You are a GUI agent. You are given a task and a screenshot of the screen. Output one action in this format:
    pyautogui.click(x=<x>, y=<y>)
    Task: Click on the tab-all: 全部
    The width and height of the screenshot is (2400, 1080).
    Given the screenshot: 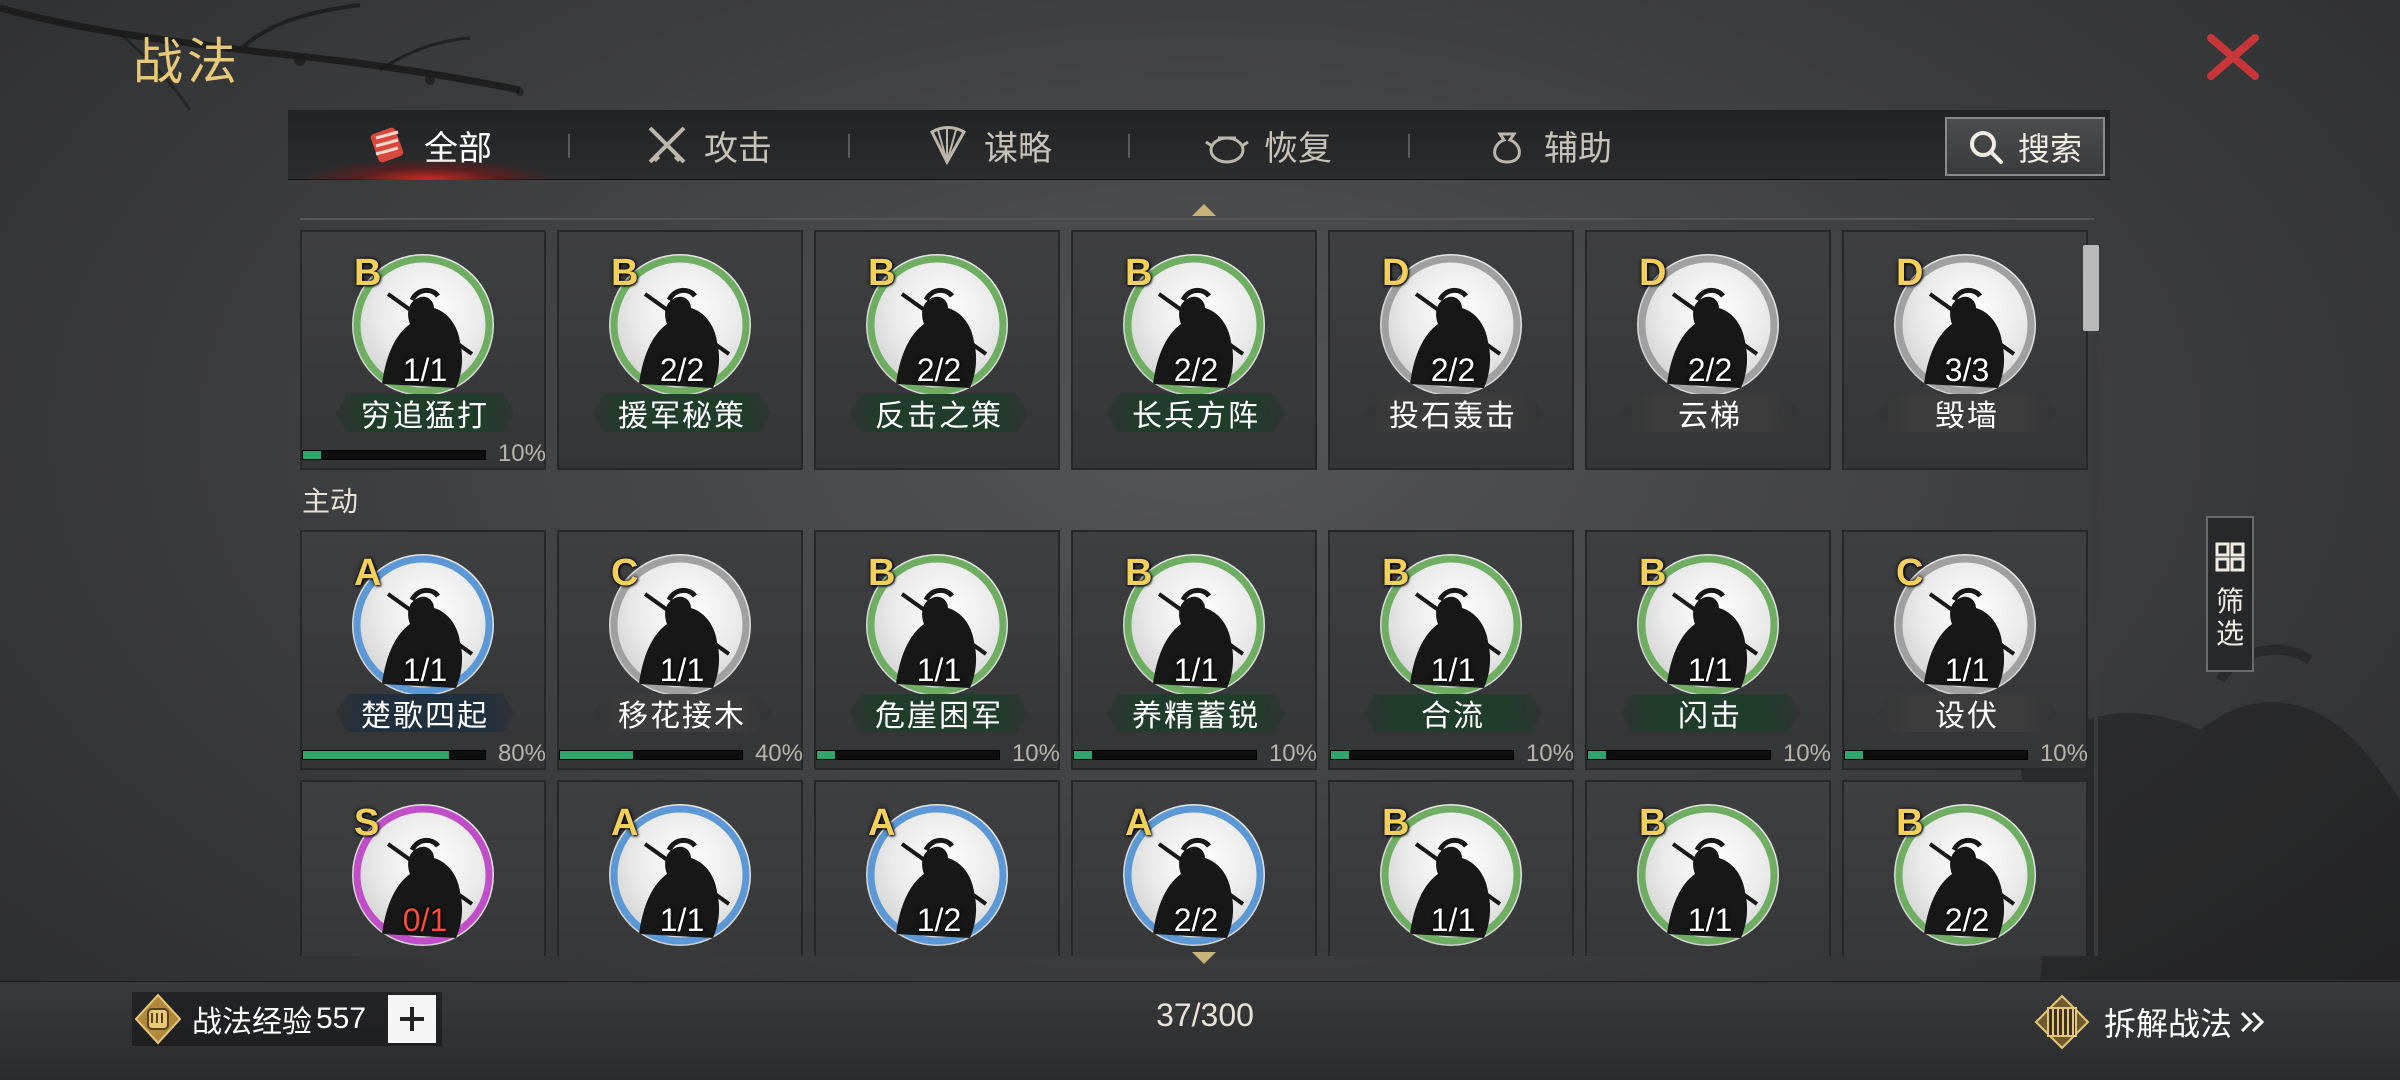 What is the action you would take?
    pyautogui.click(x=428, y=145)
    